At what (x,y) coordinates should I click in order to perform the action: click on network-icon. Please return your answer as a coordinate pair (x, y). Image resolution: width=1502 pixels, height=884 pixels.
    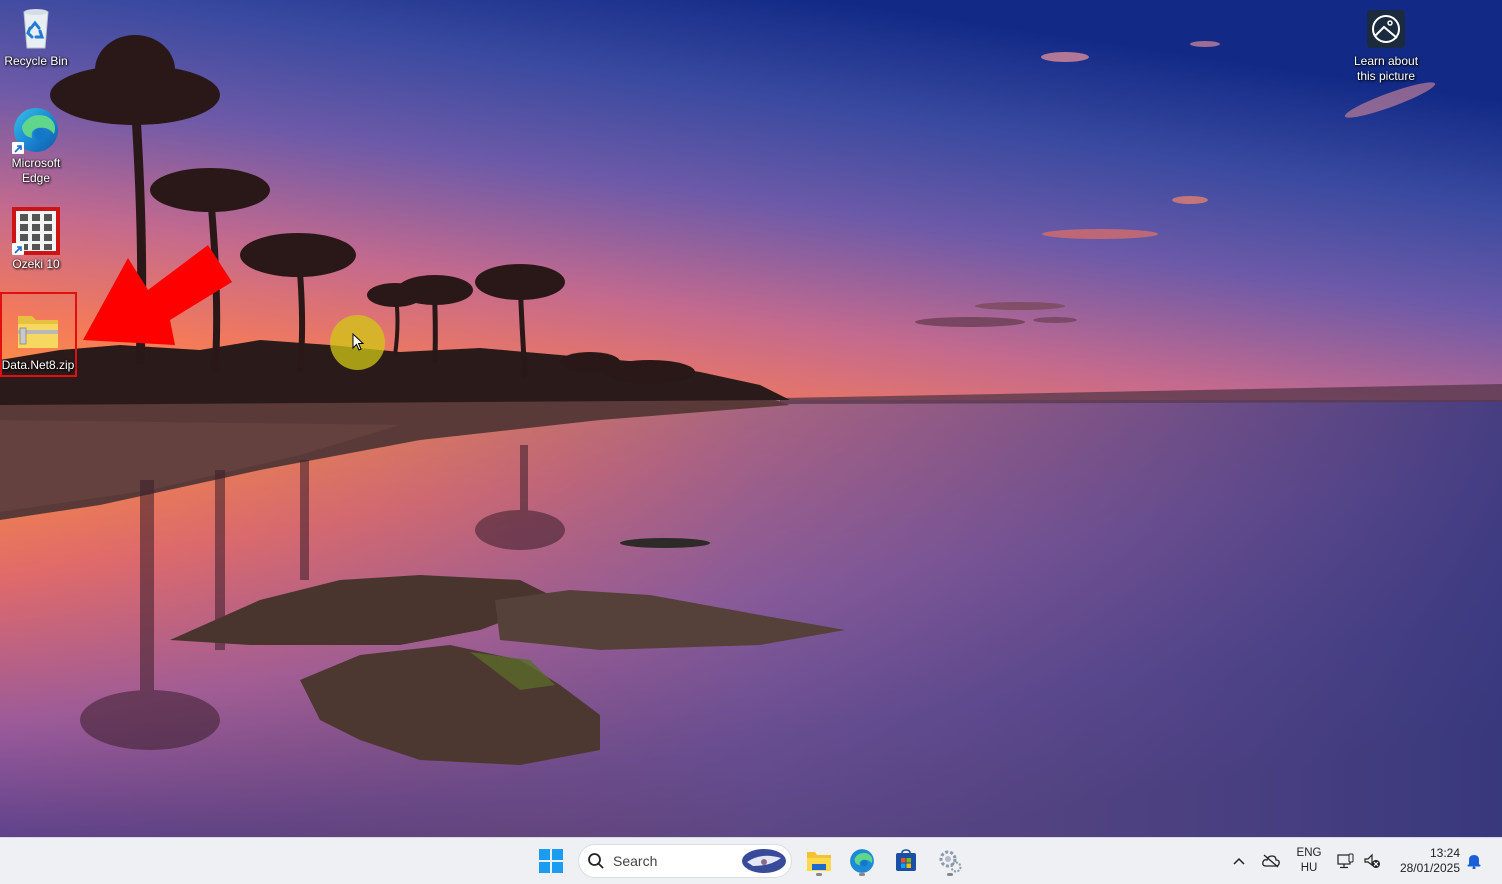
    Looking at the image, I should click on (1345, 861).